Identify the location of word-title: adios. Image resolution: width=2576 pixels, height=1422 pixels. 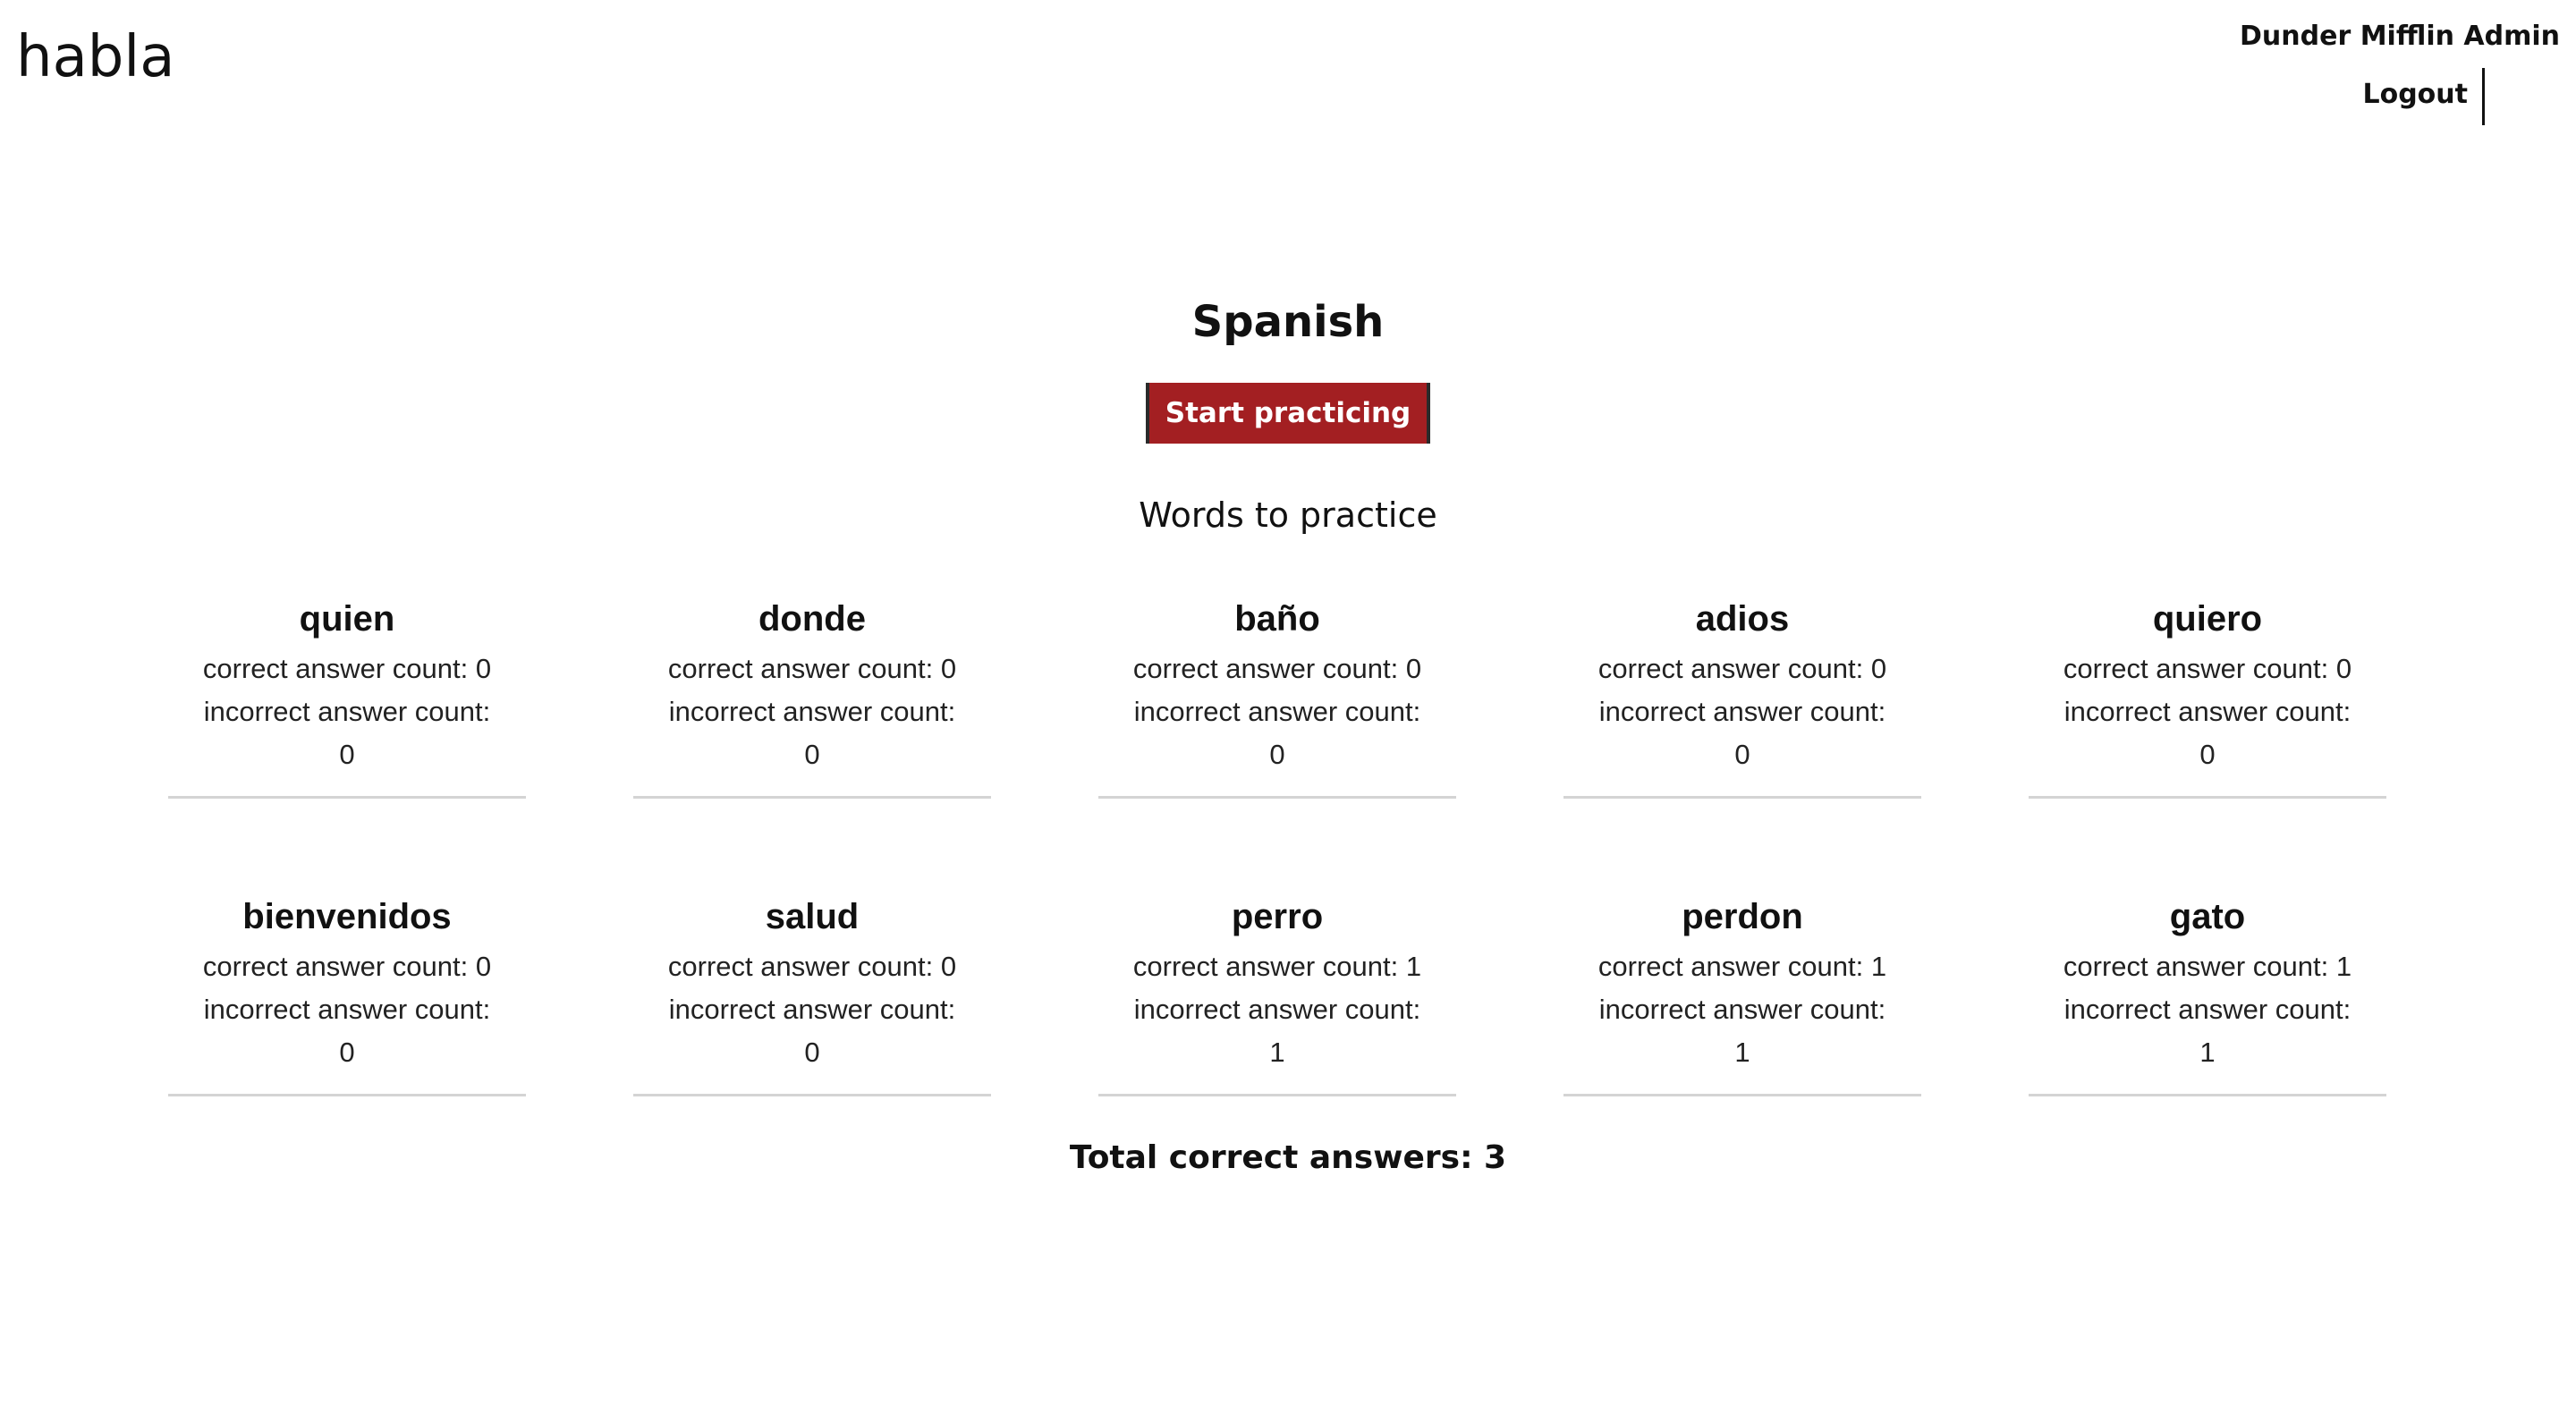
(1742, 619).